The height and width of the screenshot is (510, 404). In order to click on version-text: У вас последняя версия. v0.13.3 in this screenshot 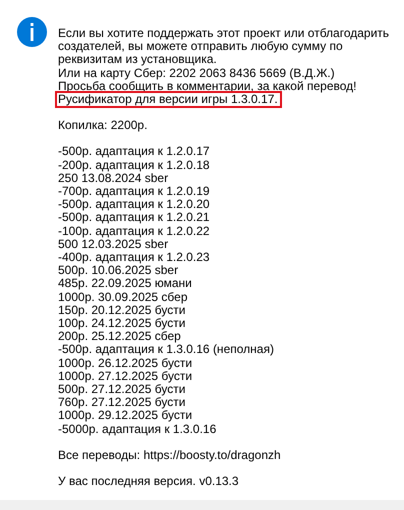, I will do `click(148, 481)`.